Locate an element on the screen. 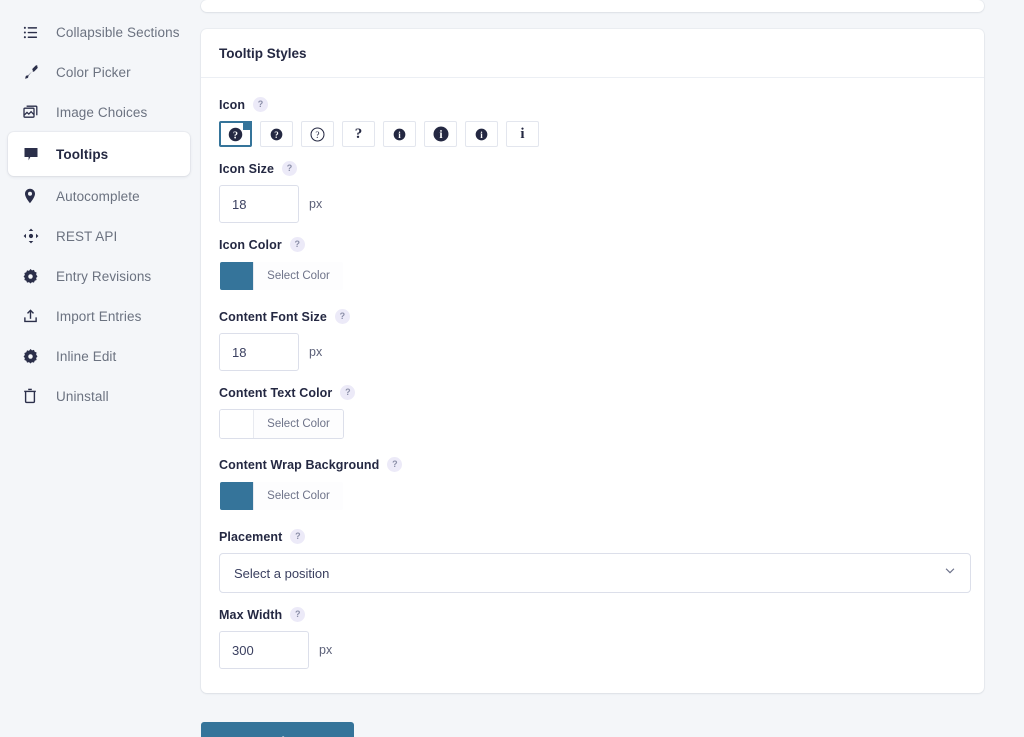  field-placement: Placement ? Select a position is located at coordinates (595, 561).